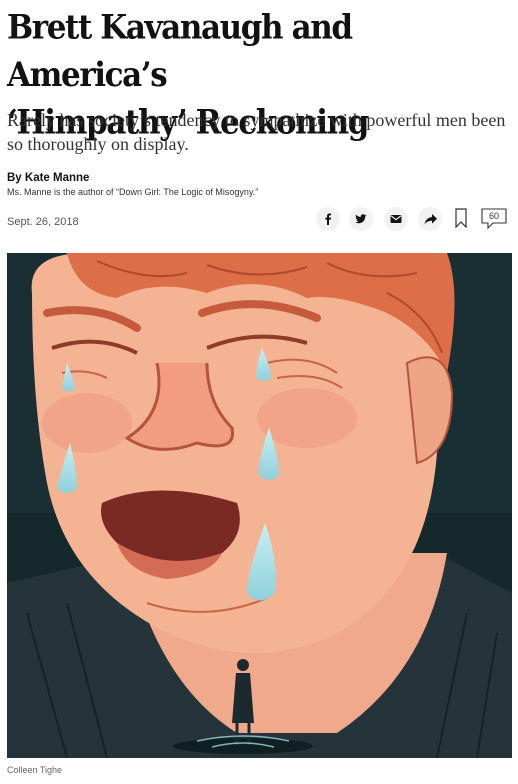 Image resolution: width=518 pixels, height=784 pixels. What do you see at coordinates (493, 216) in the screenshot?
I see `comments-count: 60` at bounding box center [493, 216].